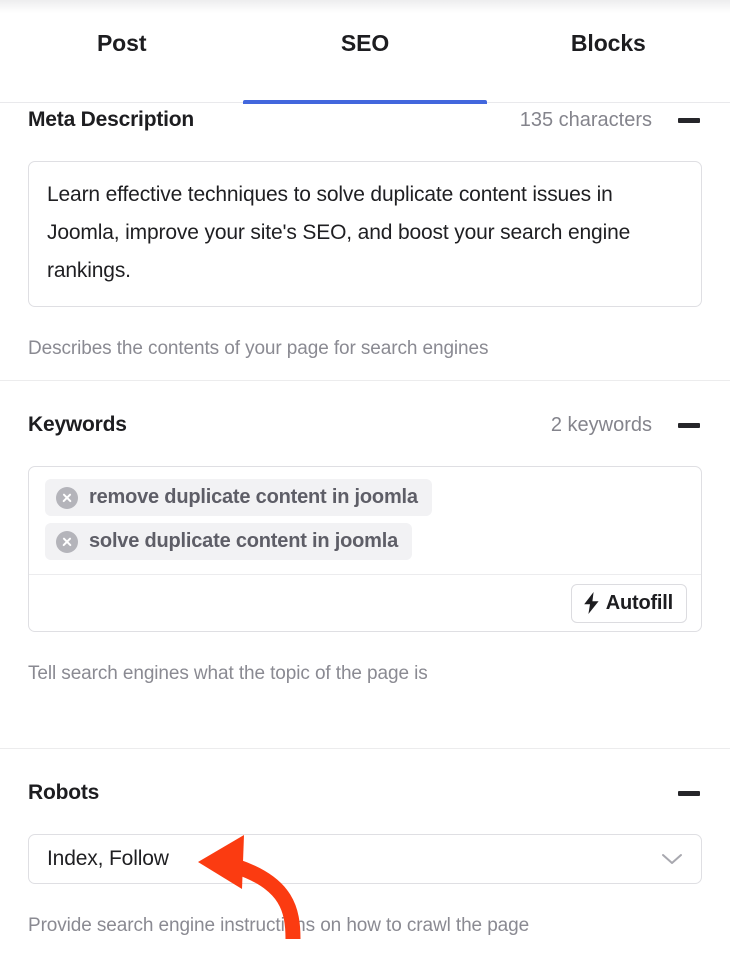 The width and height of the screenshot is (730, 960). I want to click on tab-seo-label: SEO, so click(365, 43).